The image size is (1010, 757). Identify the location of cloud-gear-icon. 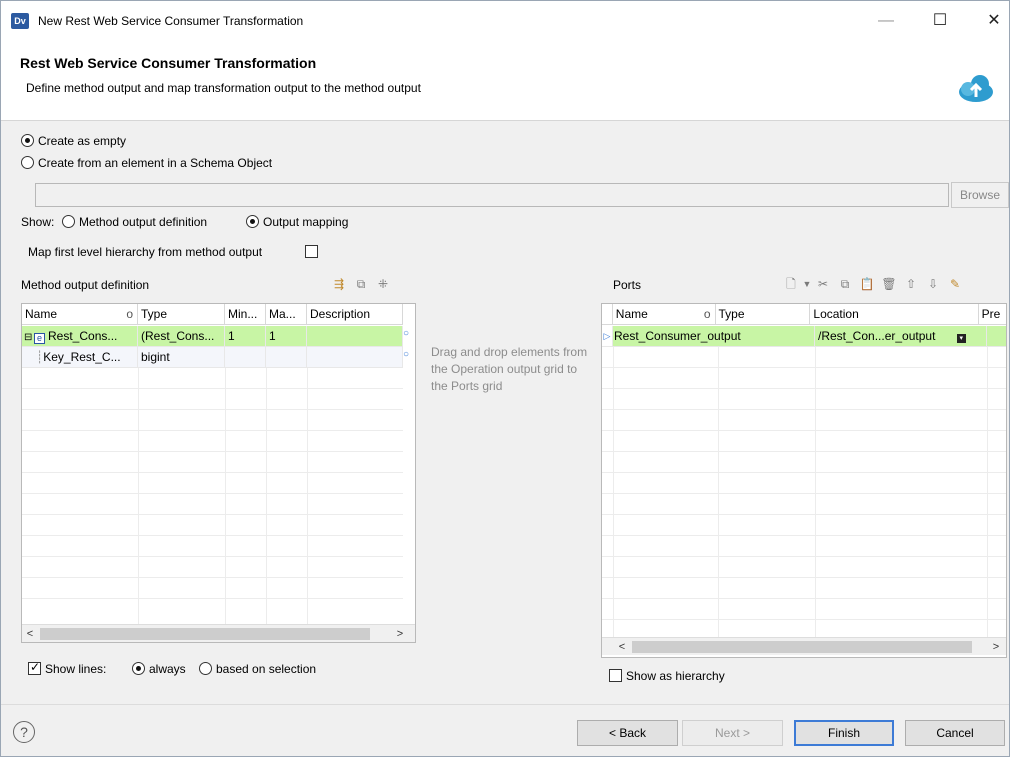
(976, 88).